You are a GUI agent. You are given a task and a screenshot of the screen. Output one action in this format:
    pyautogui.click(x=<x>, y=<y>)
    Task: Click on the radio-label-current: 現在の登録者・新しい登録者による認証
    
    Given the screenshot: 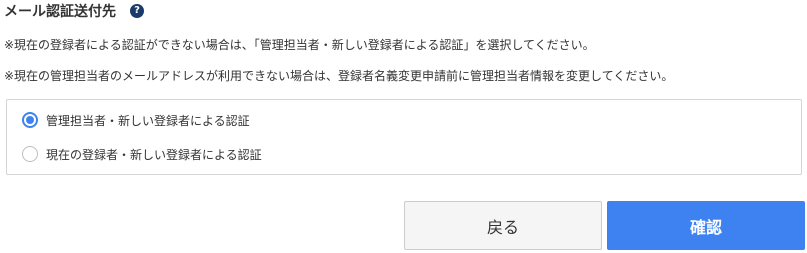 What is the action you would take?
    pyautogui.click(x=154, y=154)
    